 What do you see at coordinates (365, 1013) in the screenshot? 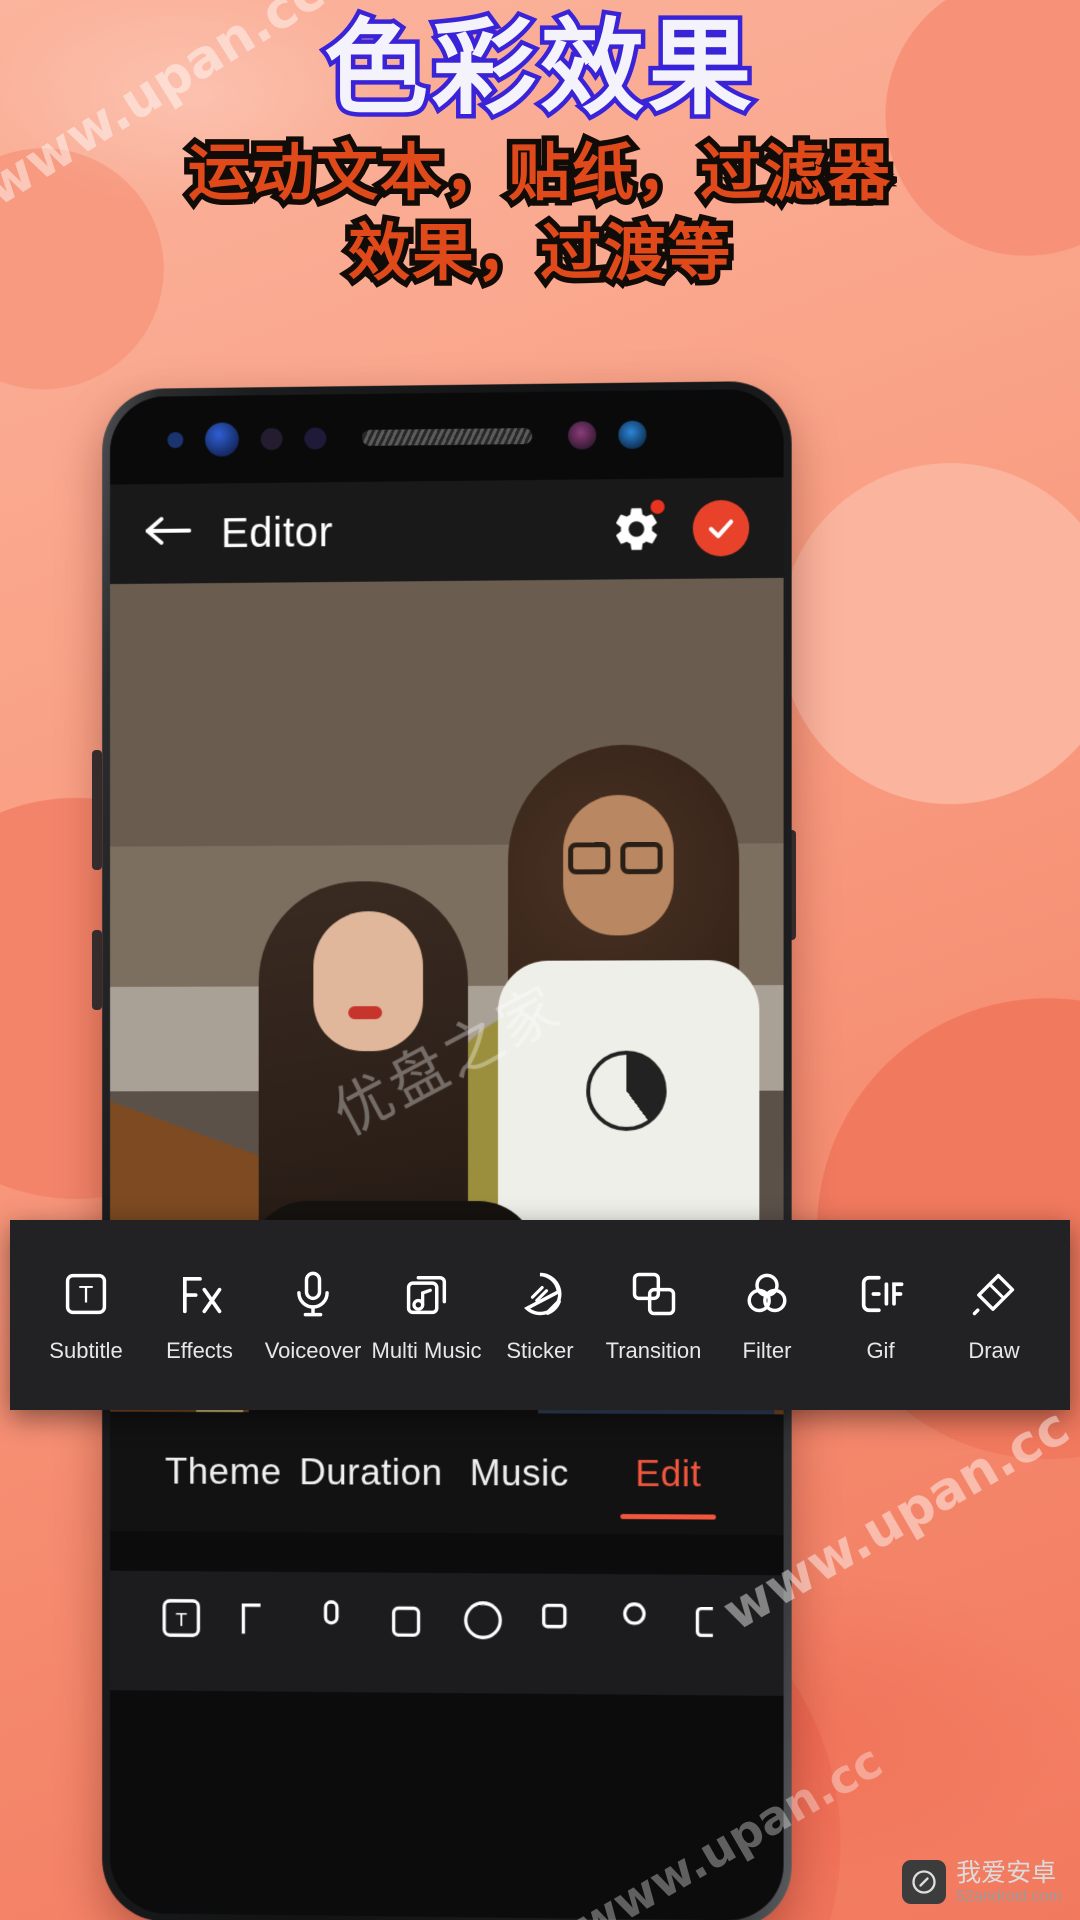
I see `figure-left-lips` at bounding box center [365, 1013].